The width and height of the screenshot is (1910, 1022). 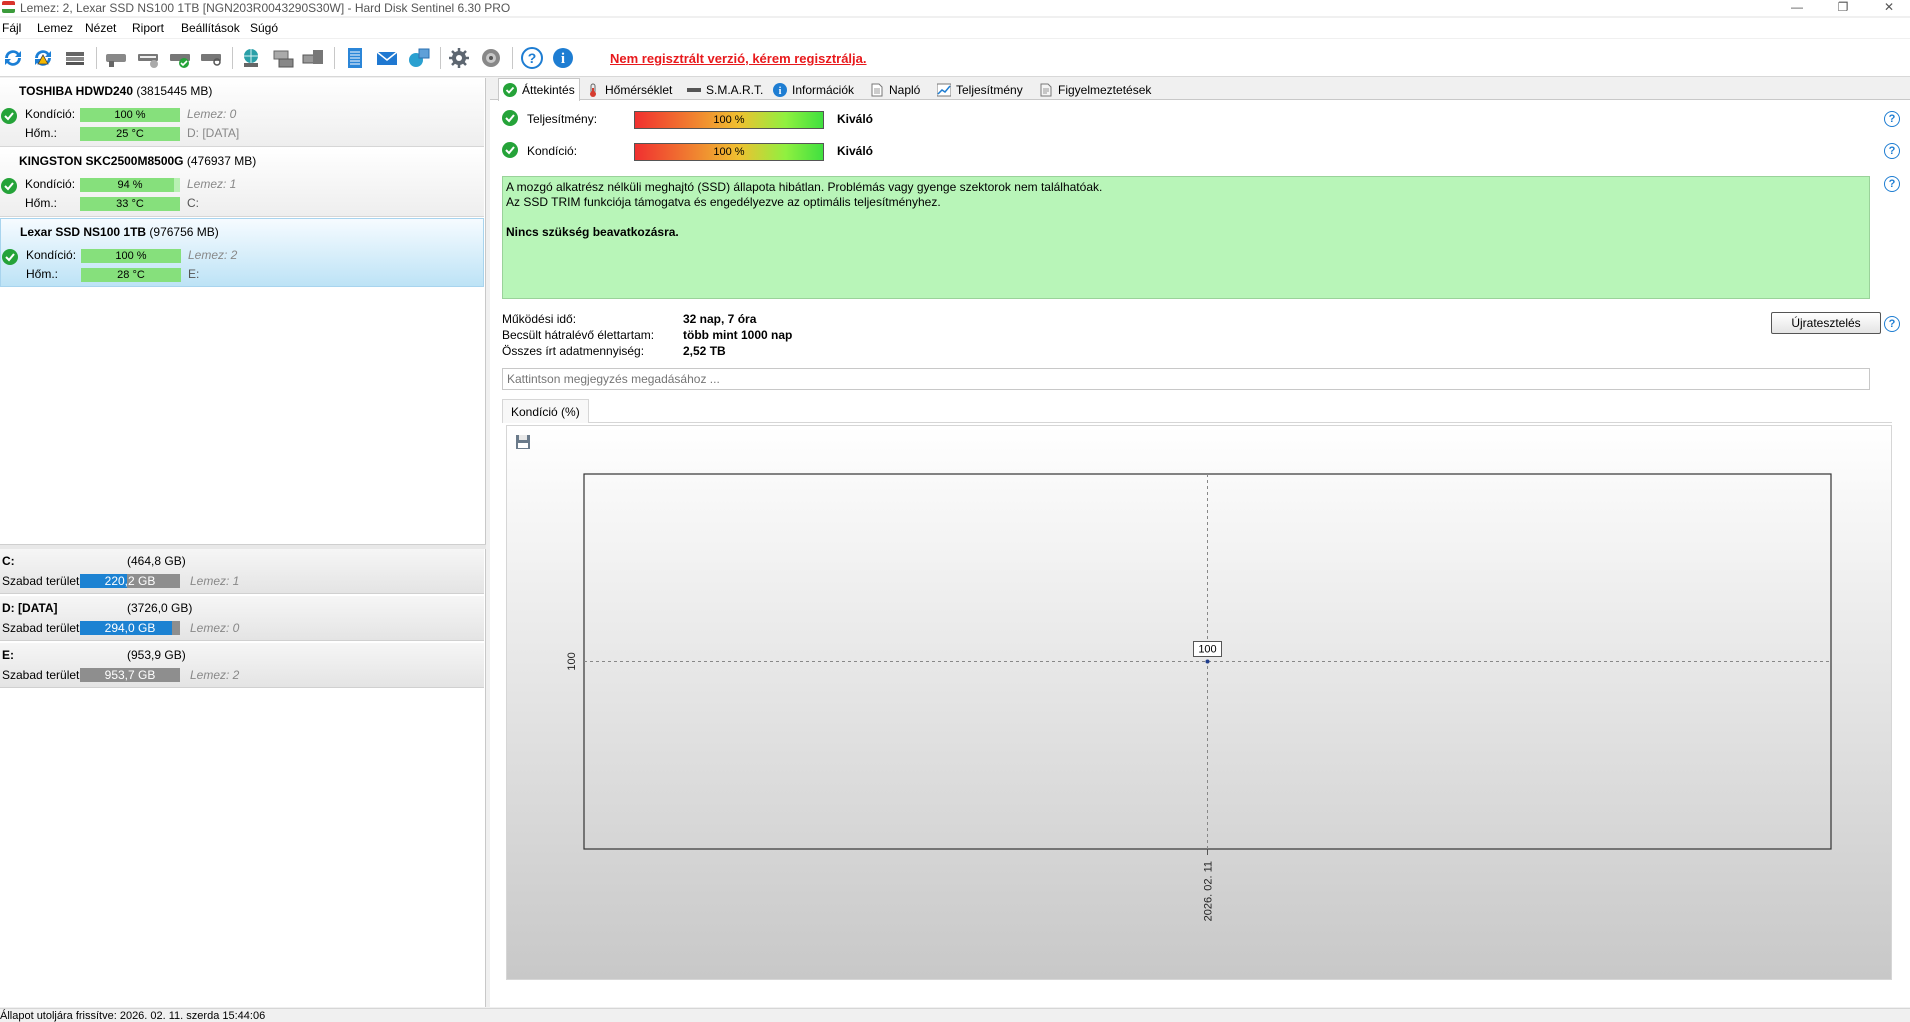 What do you see at coordinates (1892, 151) in the screenshot?
I see `condition-help-icon: ?` at bounding box center [1892, 151].